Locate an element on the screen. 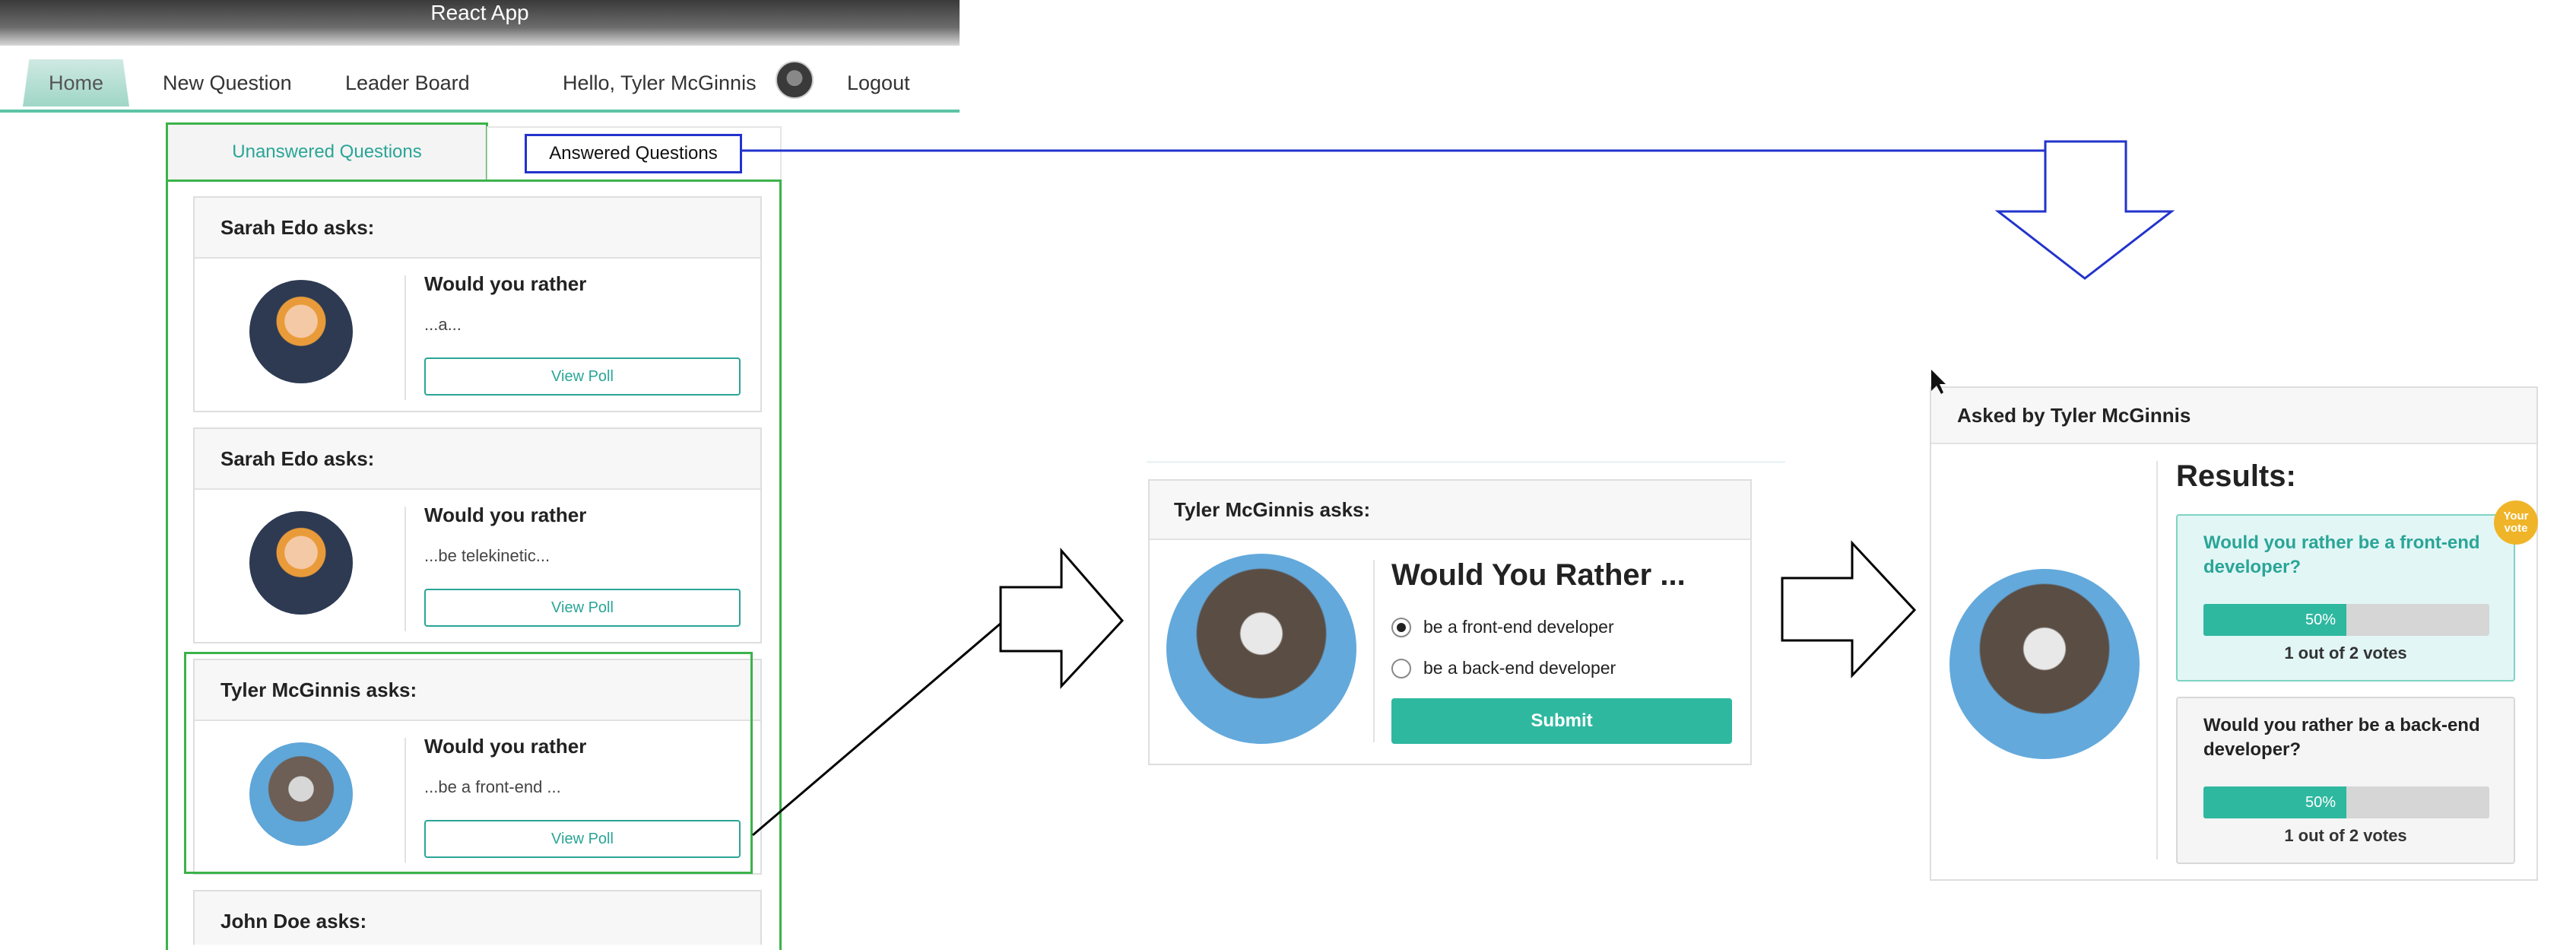  annotation-connector-line is located at coordinates (877, 729).